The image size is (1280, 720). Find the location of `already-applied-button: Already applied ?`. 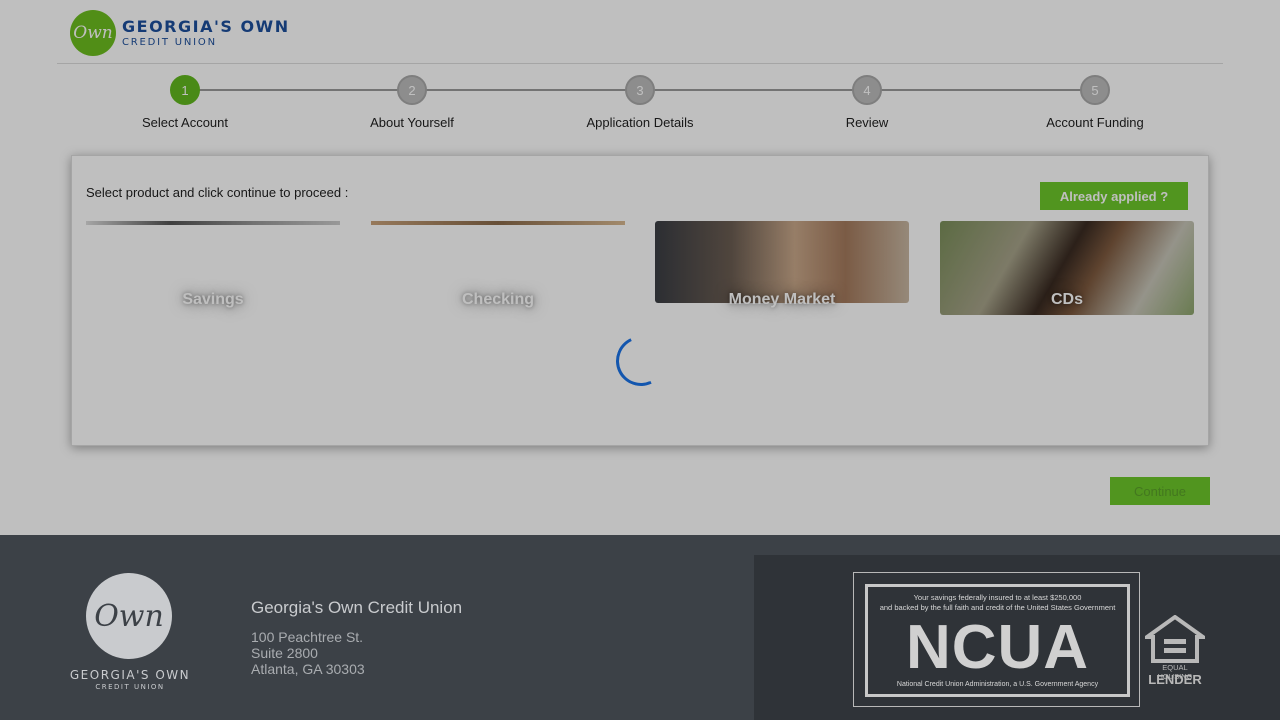

already-applied-button: Already applied ? is located at coordinates (1114, 196).